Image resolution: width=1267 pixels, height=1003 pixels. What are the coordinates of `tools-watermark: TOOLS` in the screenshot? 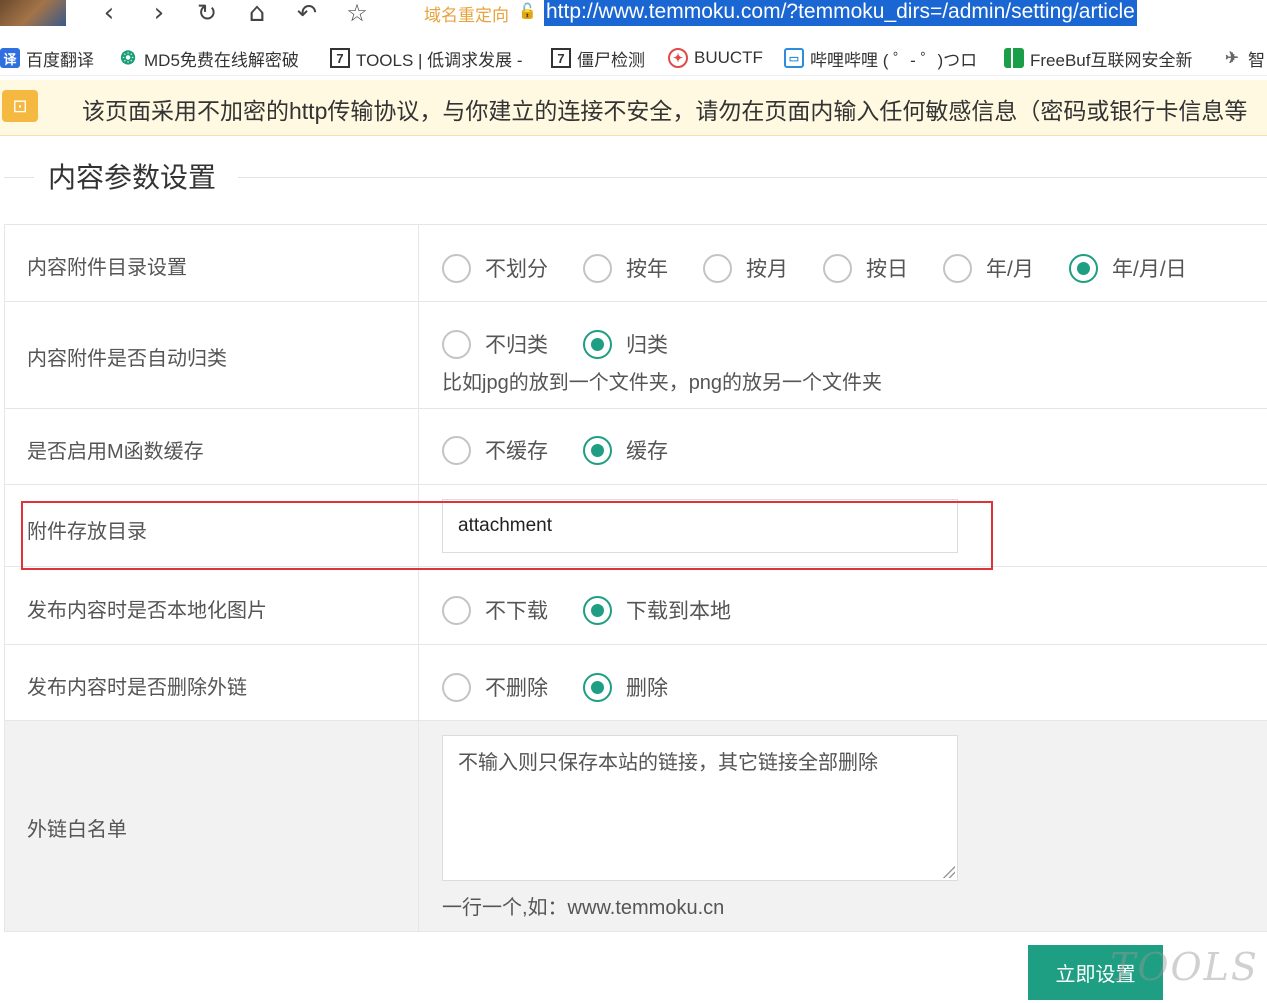 It's located at (1184, 967).